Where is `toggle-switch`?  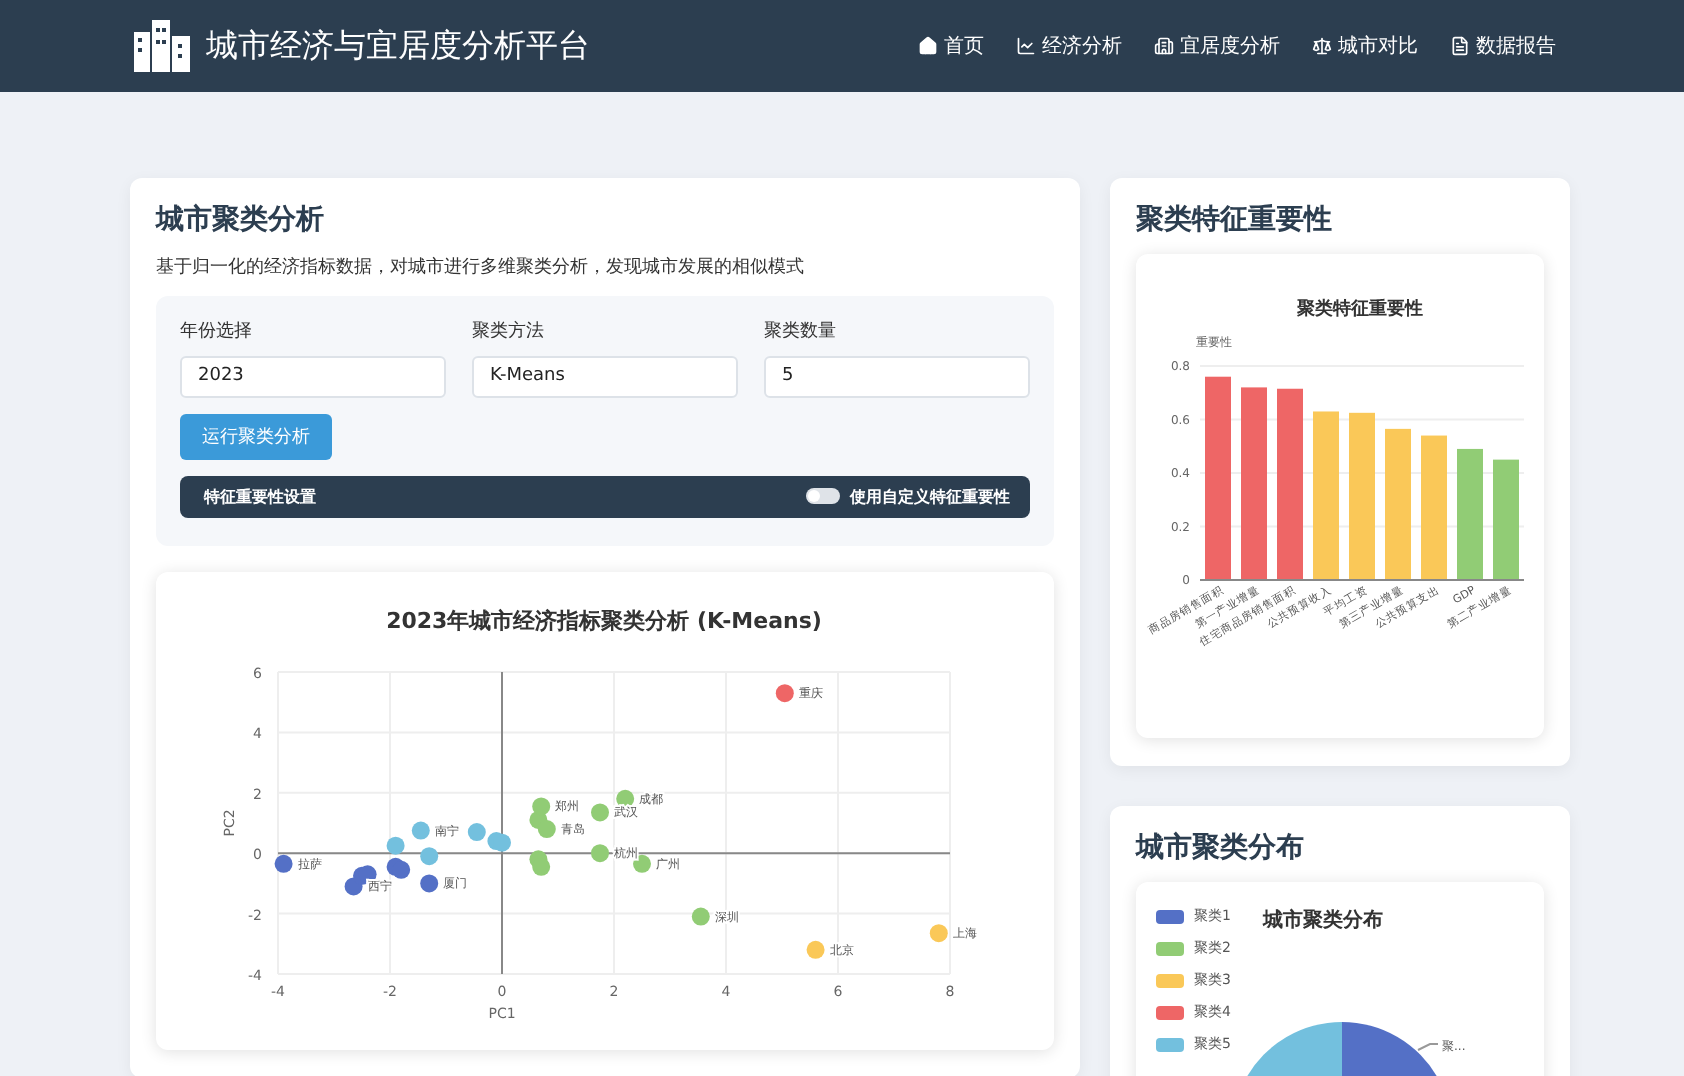 toggle-switch is located at coordinates (823, 496).